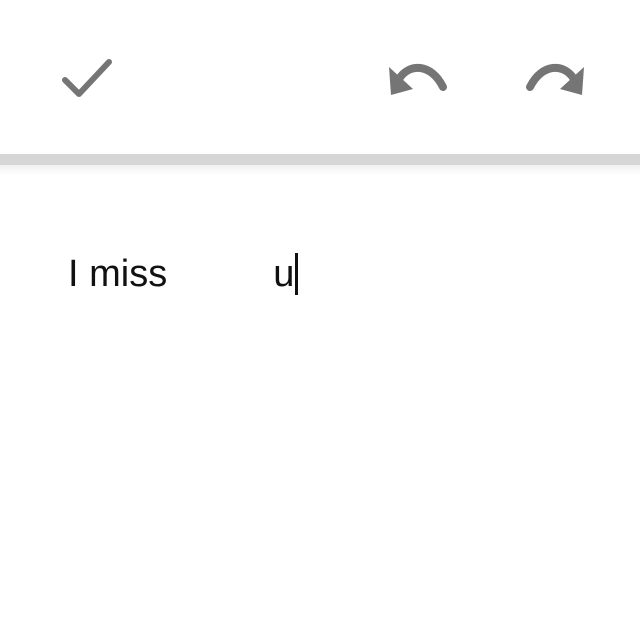 Image resolution: width=640 pixels, height=640 pixels. I want to click on done-button, so click(87, 78).